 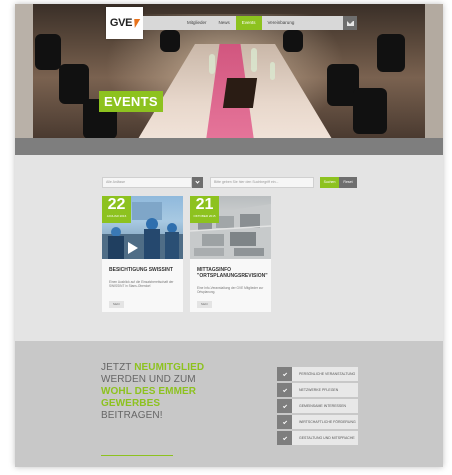 What do you see at coordinates (118, 367) in the screenshot?
I see `join-line-1-plain: JETZT` at bounding box center [118, 367].